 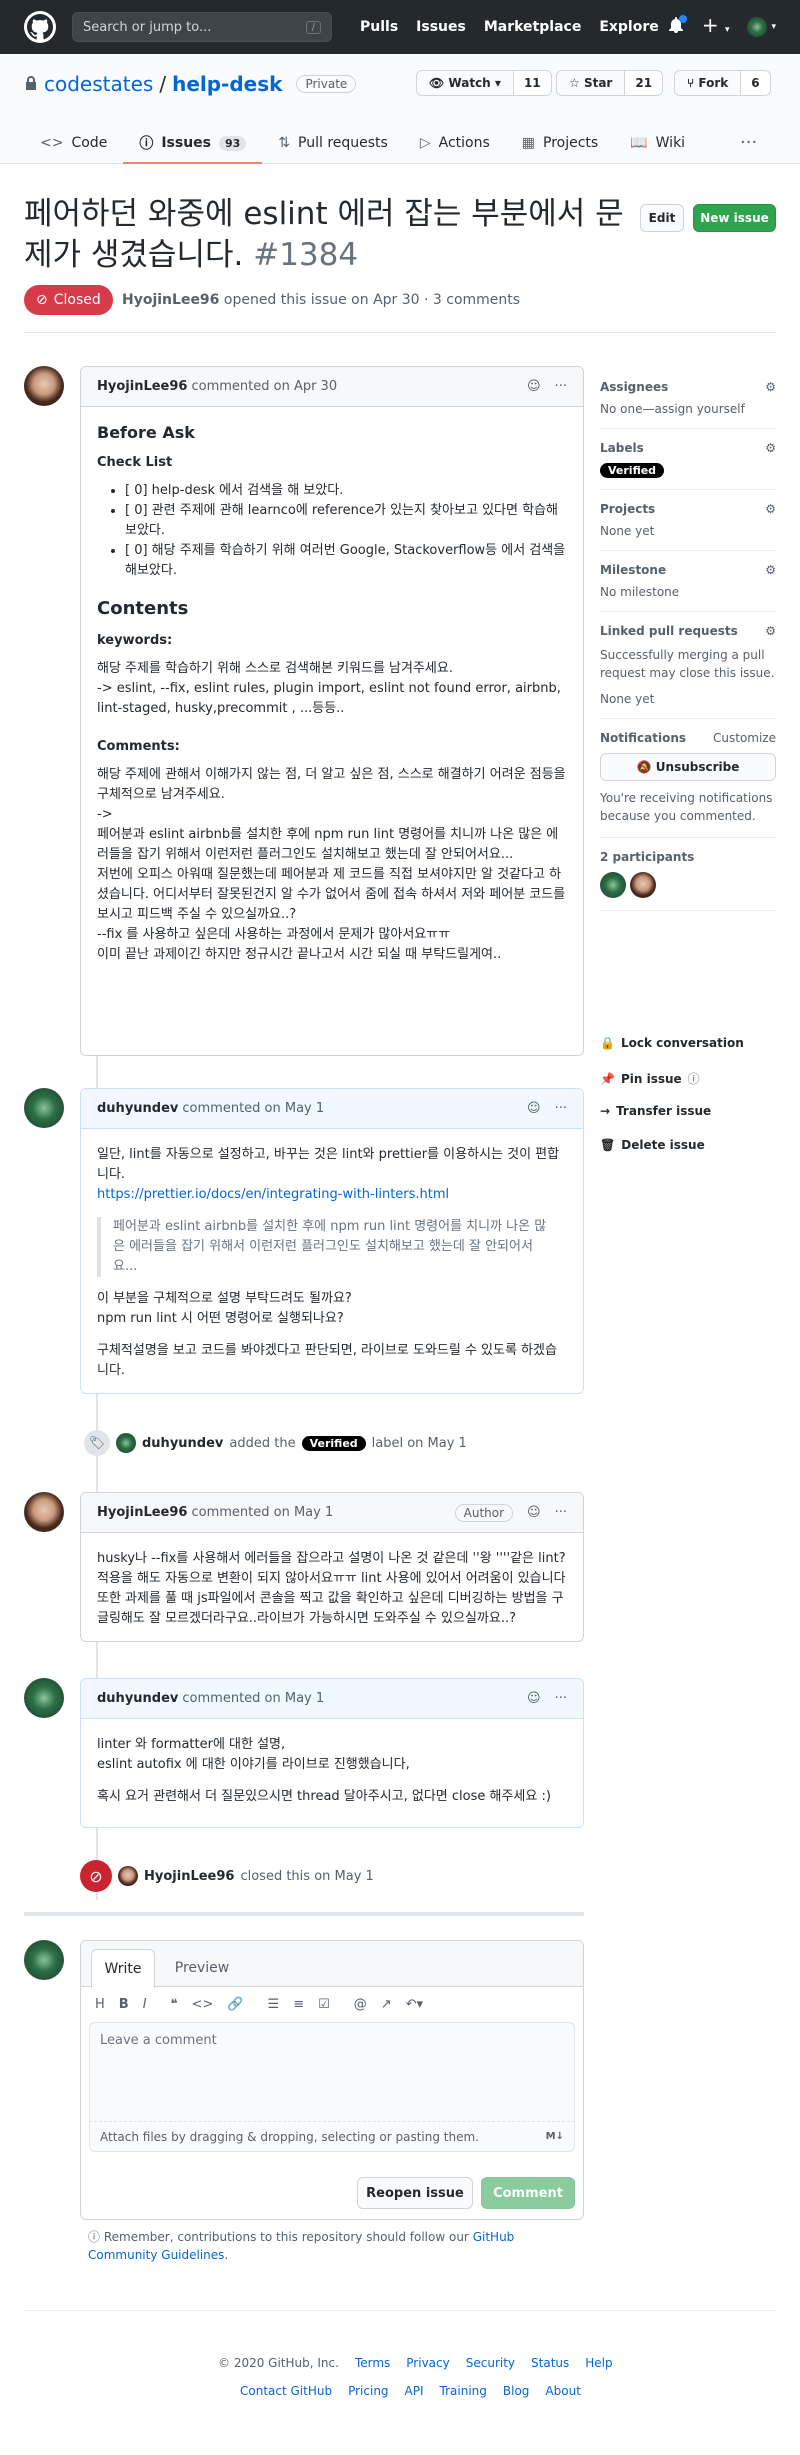 I want to click on verified-label: Verified, so click(x=632, y=470).